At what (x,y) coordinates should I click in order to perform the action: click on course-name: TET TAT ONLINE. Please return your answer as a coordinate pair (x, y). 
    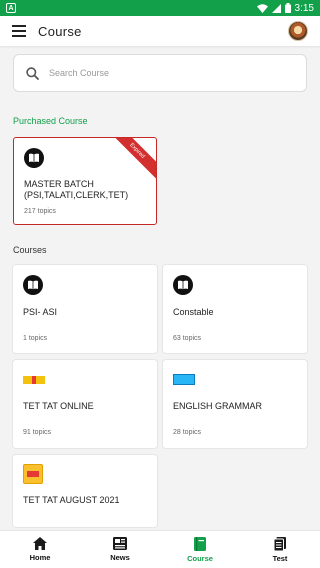
    Looking at the image, I should click on (58, 406).